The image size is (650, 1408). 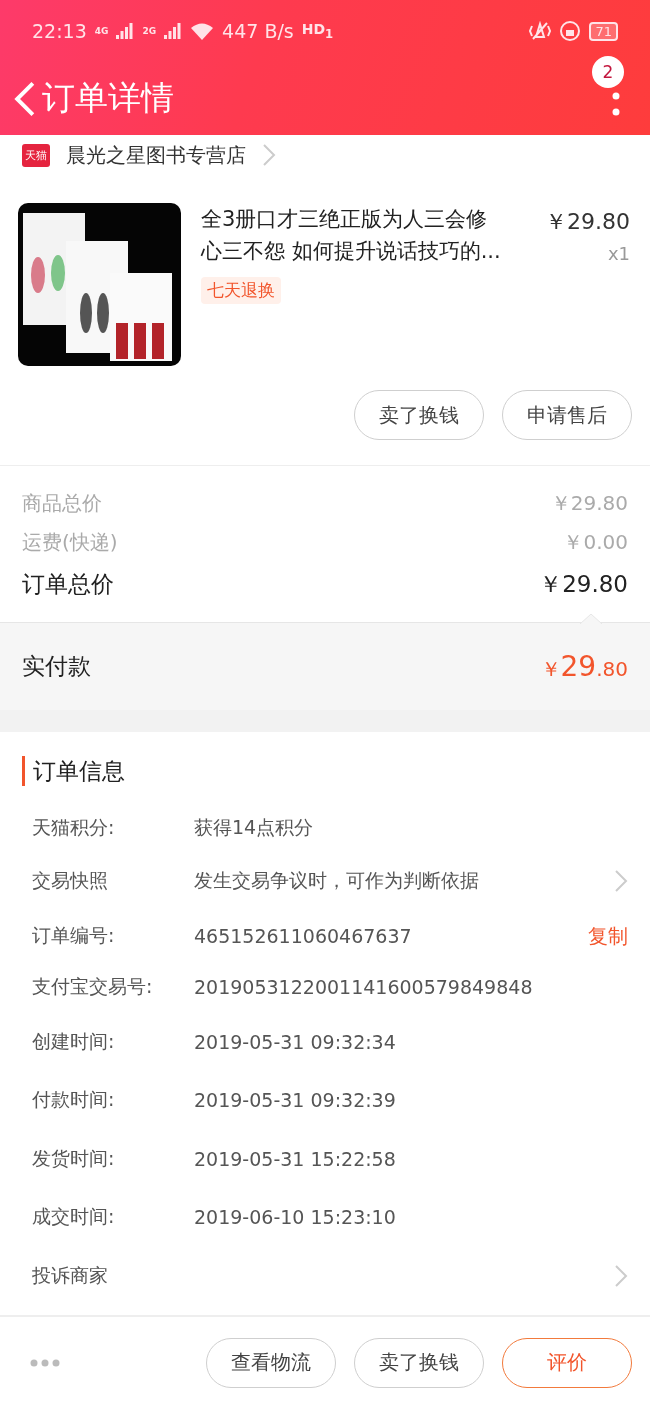 What do you see at coordinates (271, 1362) in the screenshot?
I see `action-button: 查看物流` at bounding box center [271, 1362].